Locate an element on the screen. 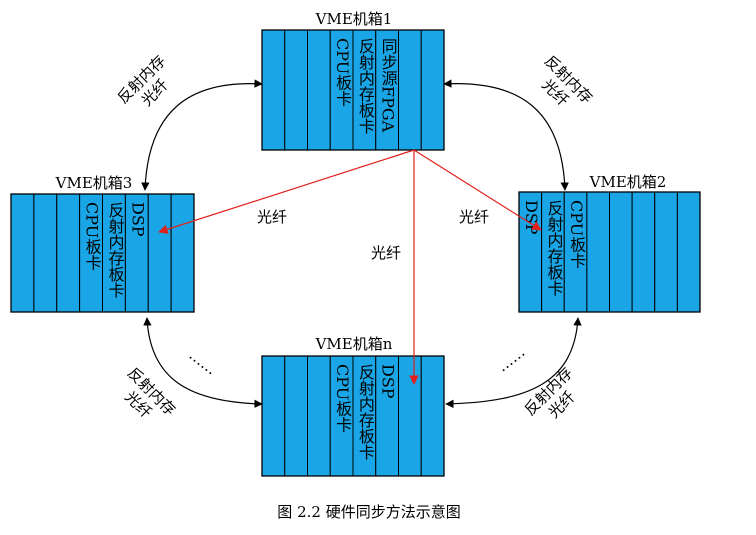 The width and height of the screenshot is (756, 535). chassis-1-card-rfm: 反射内存板卡 is located at coordinates (365, 86).